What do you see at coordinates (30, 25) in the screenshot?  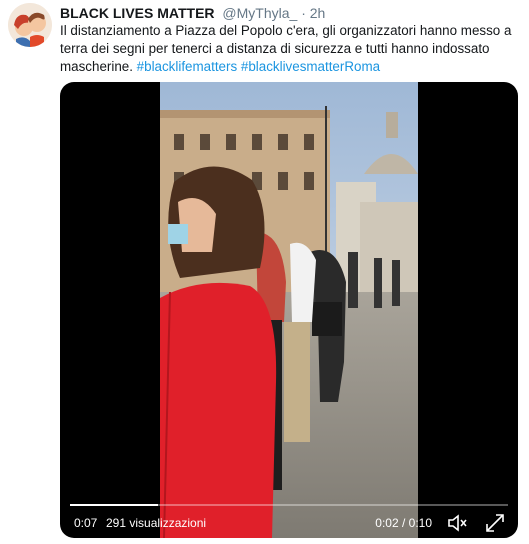 I see `avatar` at bounding box center [30, 25].